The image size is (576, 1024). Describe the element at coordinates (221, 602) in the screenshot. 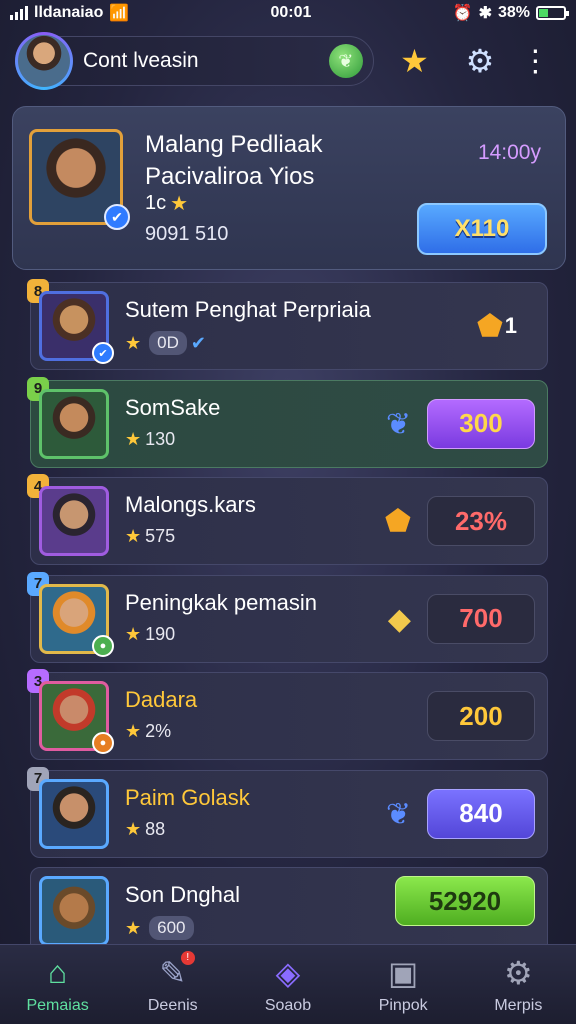

I see `player-name: Peningkak pemasin` at that location.